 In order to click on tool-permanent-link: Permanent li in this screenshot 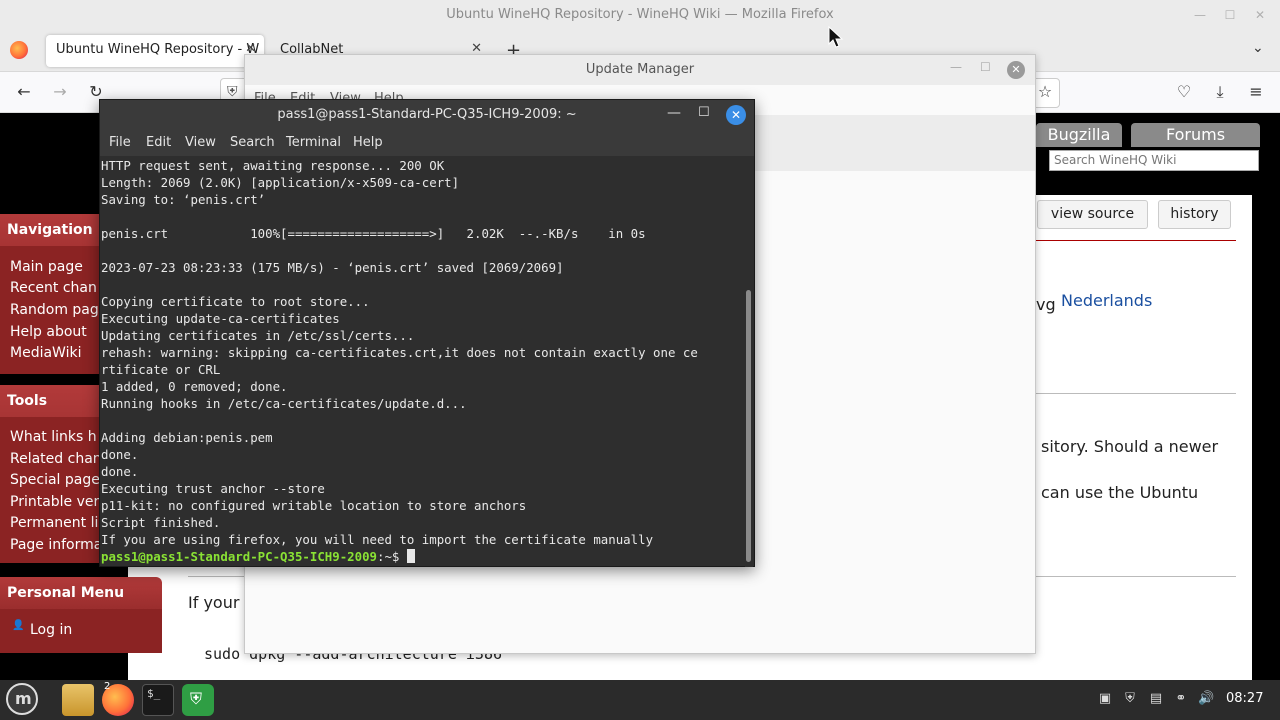, I will do `click(54, 523)`.